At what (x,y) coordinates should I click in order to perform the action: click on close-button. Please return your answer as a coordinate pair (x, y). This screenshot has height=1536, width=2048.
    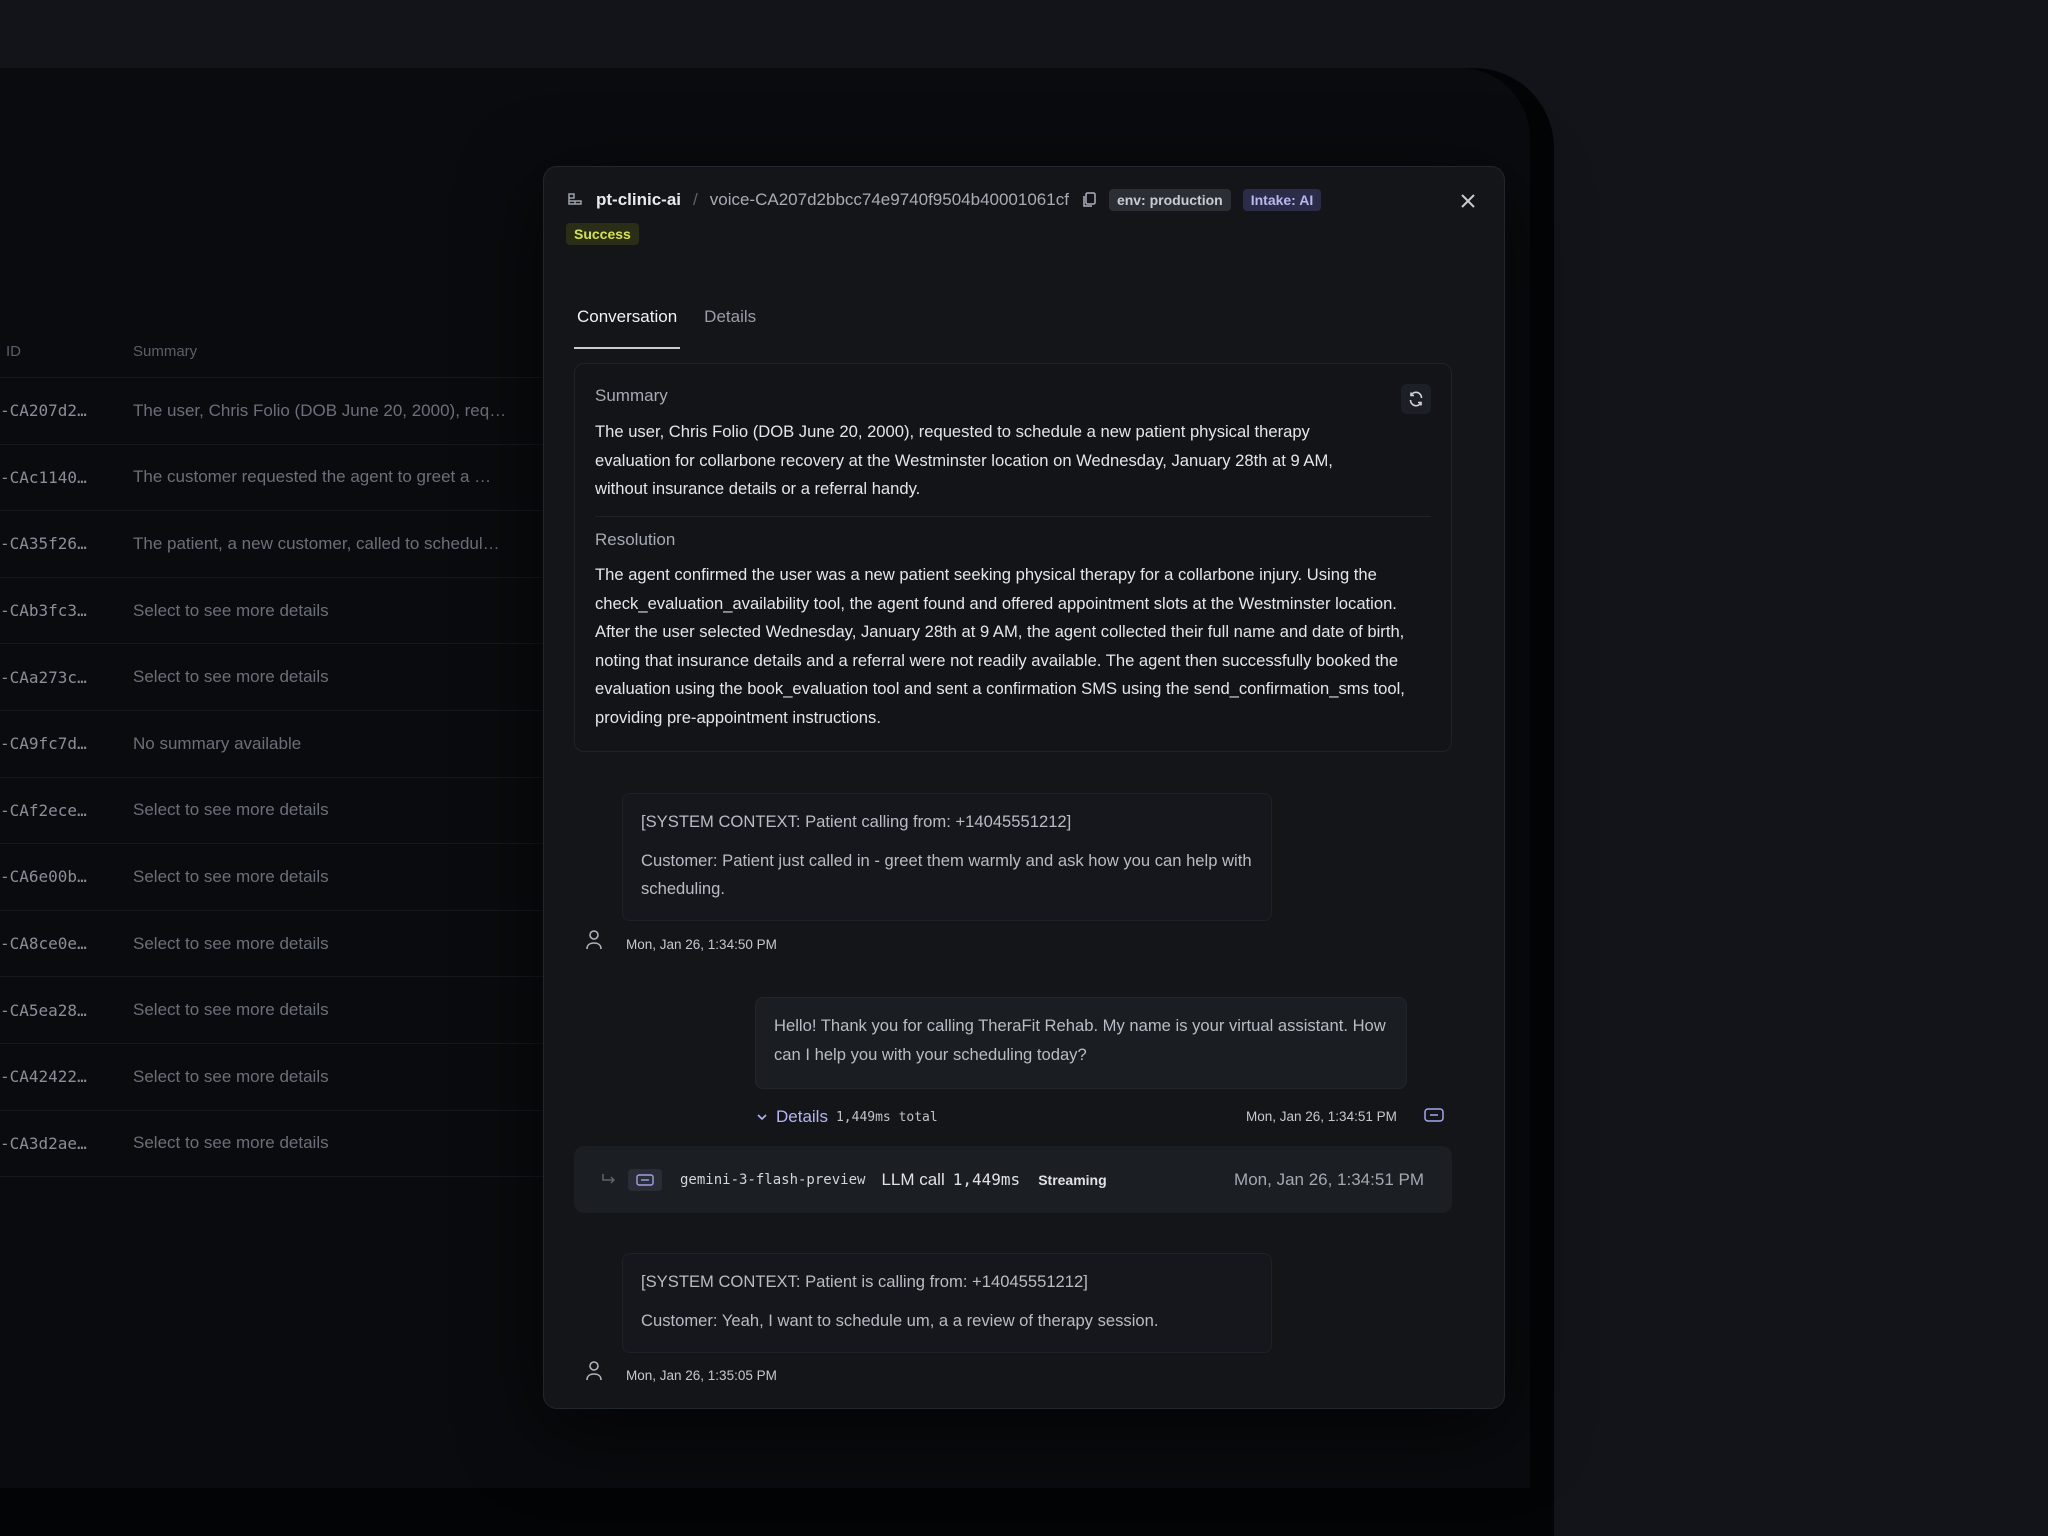
    Looking at the image, I should click on (1468, 202).